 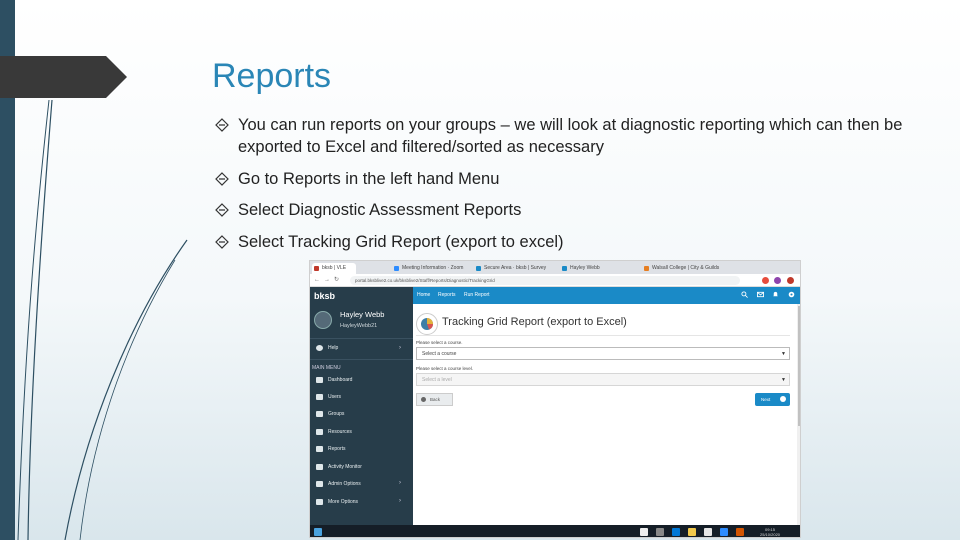 What do you see at coordinates (319, 484) in the screenshot?
I see `gear-icon` at bounding box center [319, 484].